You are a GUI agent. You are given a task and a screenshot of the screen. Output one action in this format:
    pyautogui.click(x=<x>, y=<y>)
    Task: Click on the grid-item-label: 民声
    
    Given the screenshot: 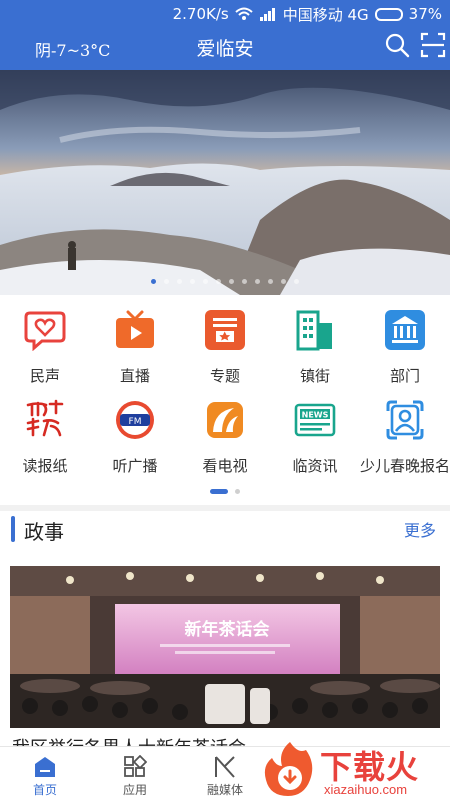 What is the action you would take?
    pyautogui.click(x=44, y=376)
    